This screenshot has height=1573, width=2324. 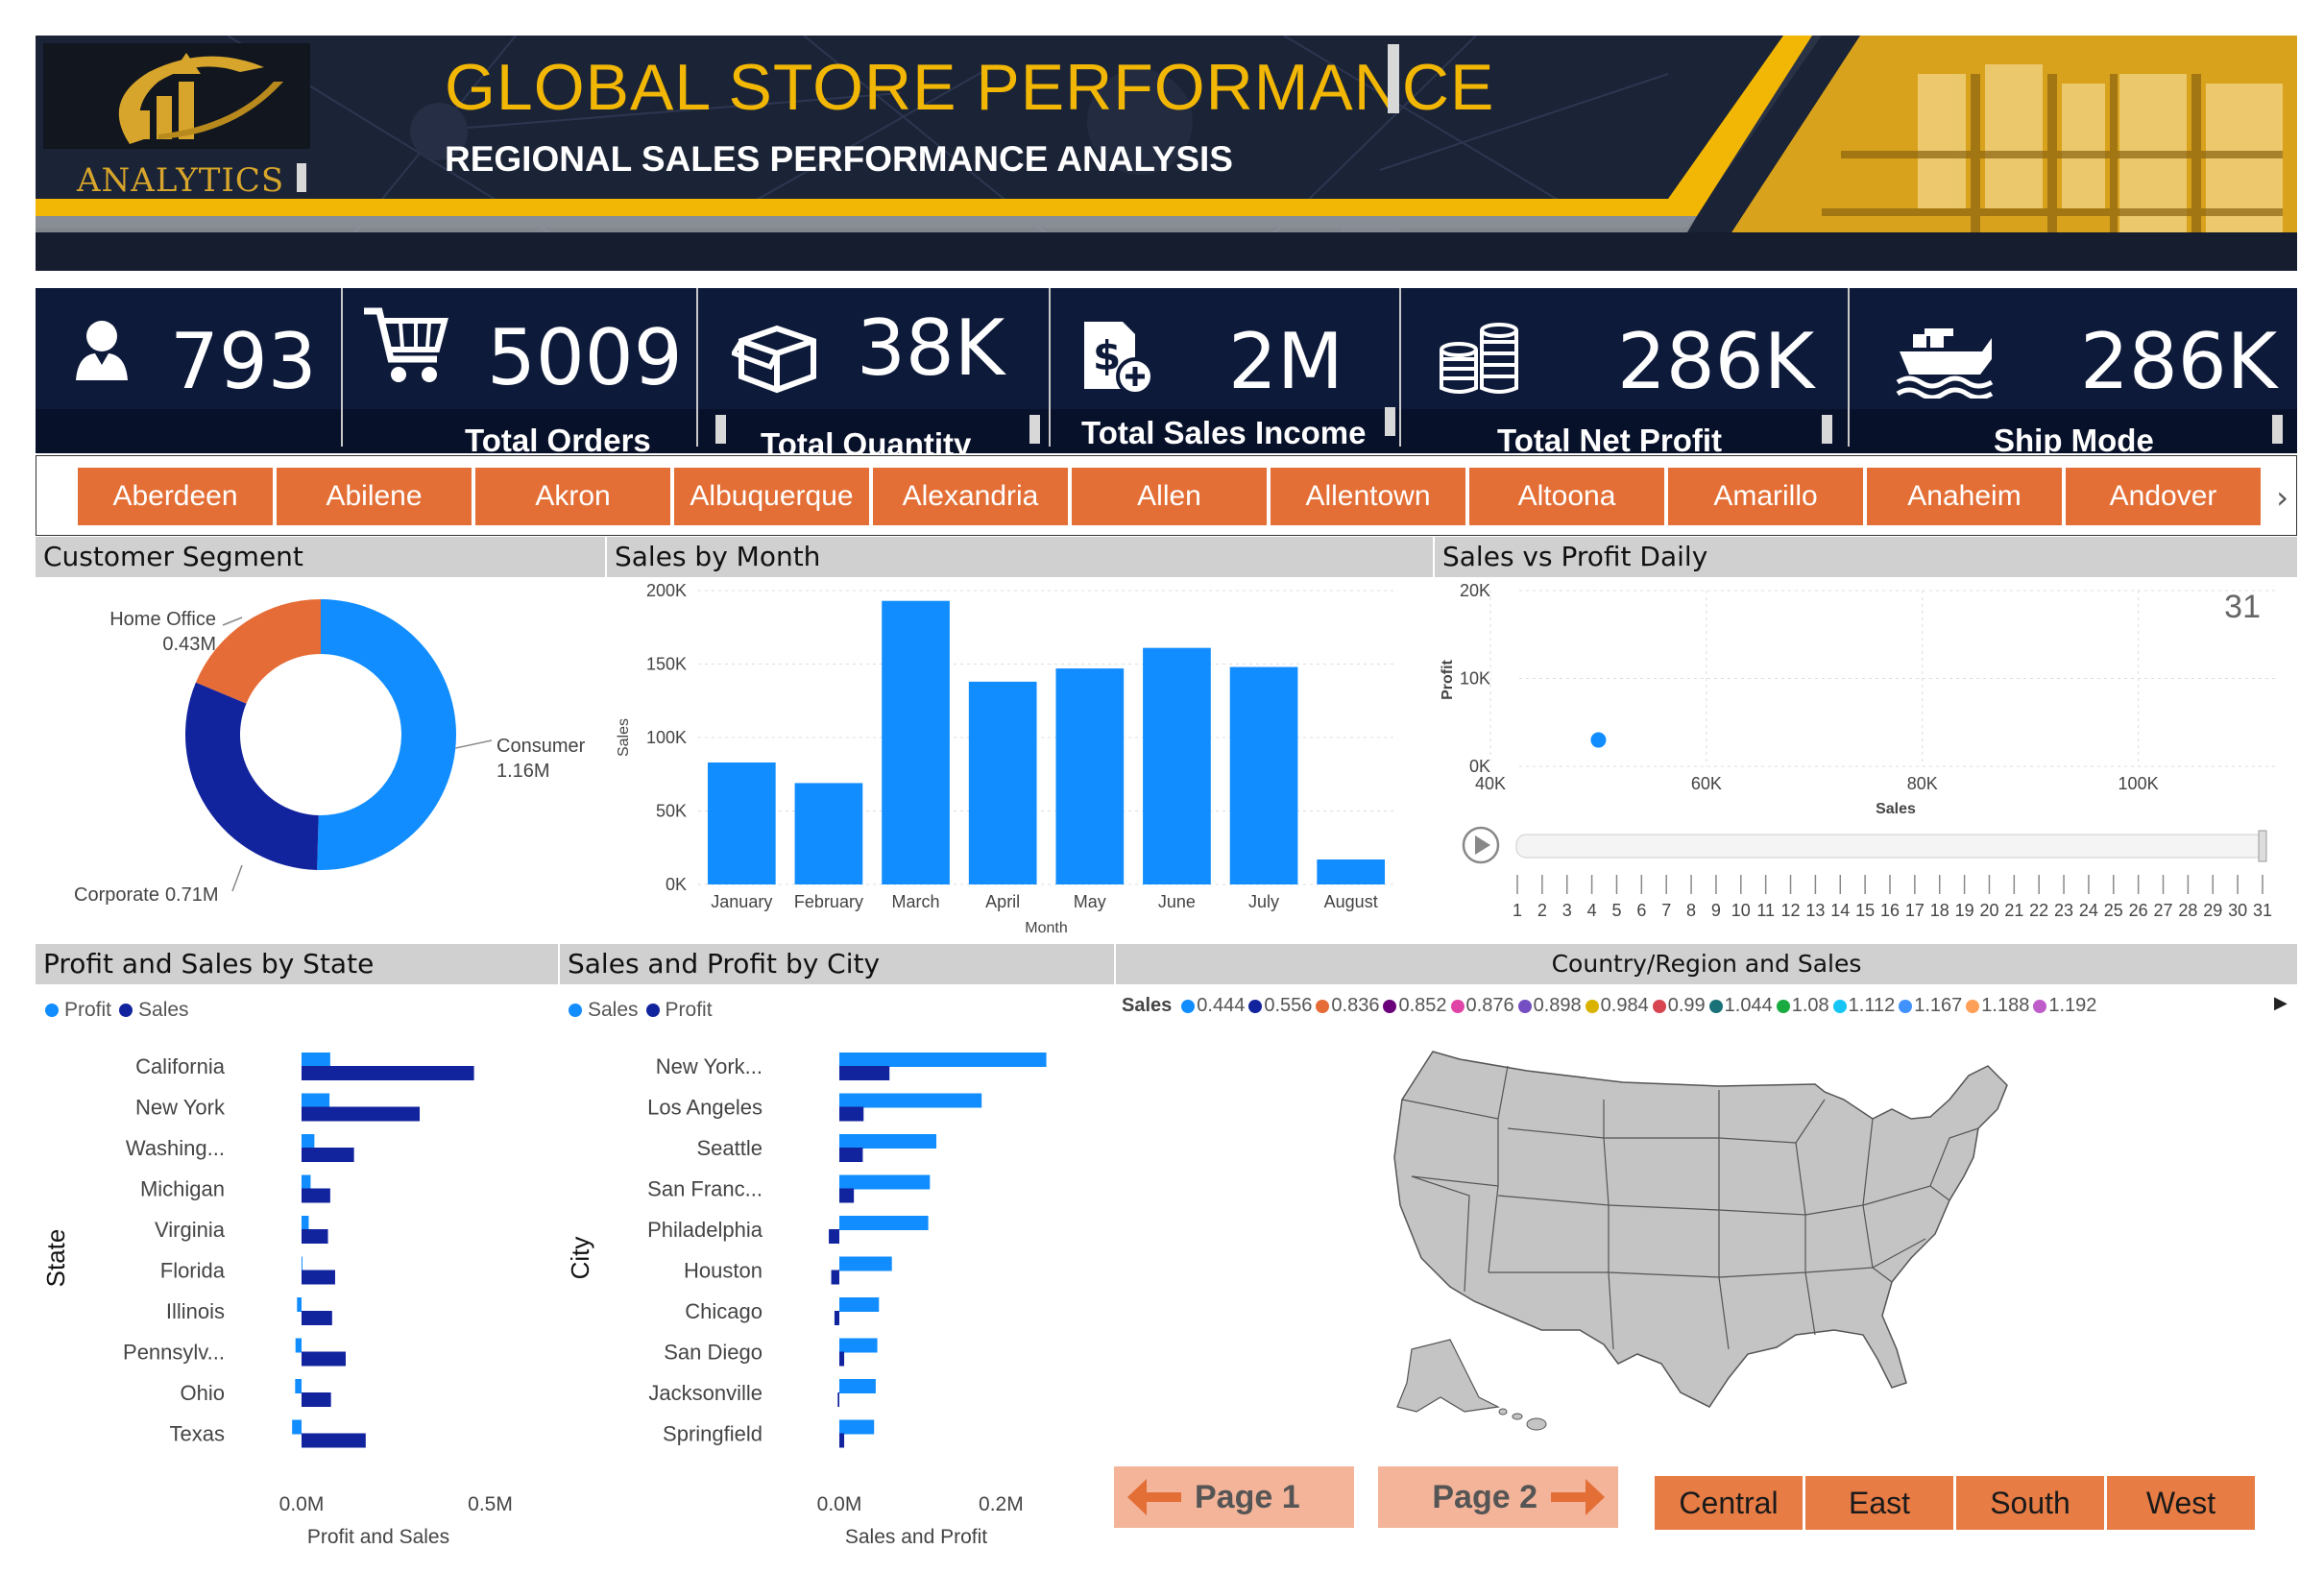 I want to click on bar-february, so click(x=828, y=833).